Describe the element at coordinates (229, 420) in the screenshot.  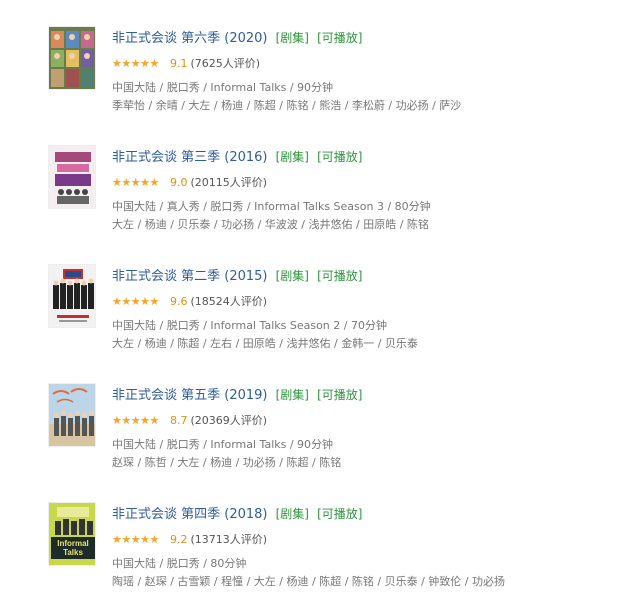
I see `rating-count: (20369人评价)` at that location.